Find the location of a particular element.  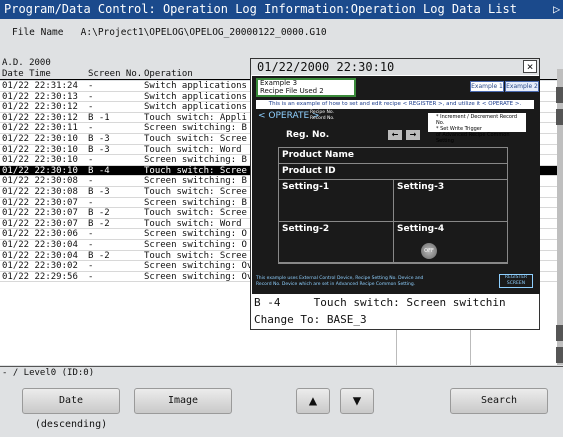

arrow-left-icon: ← is located at coordinates (395, 135).